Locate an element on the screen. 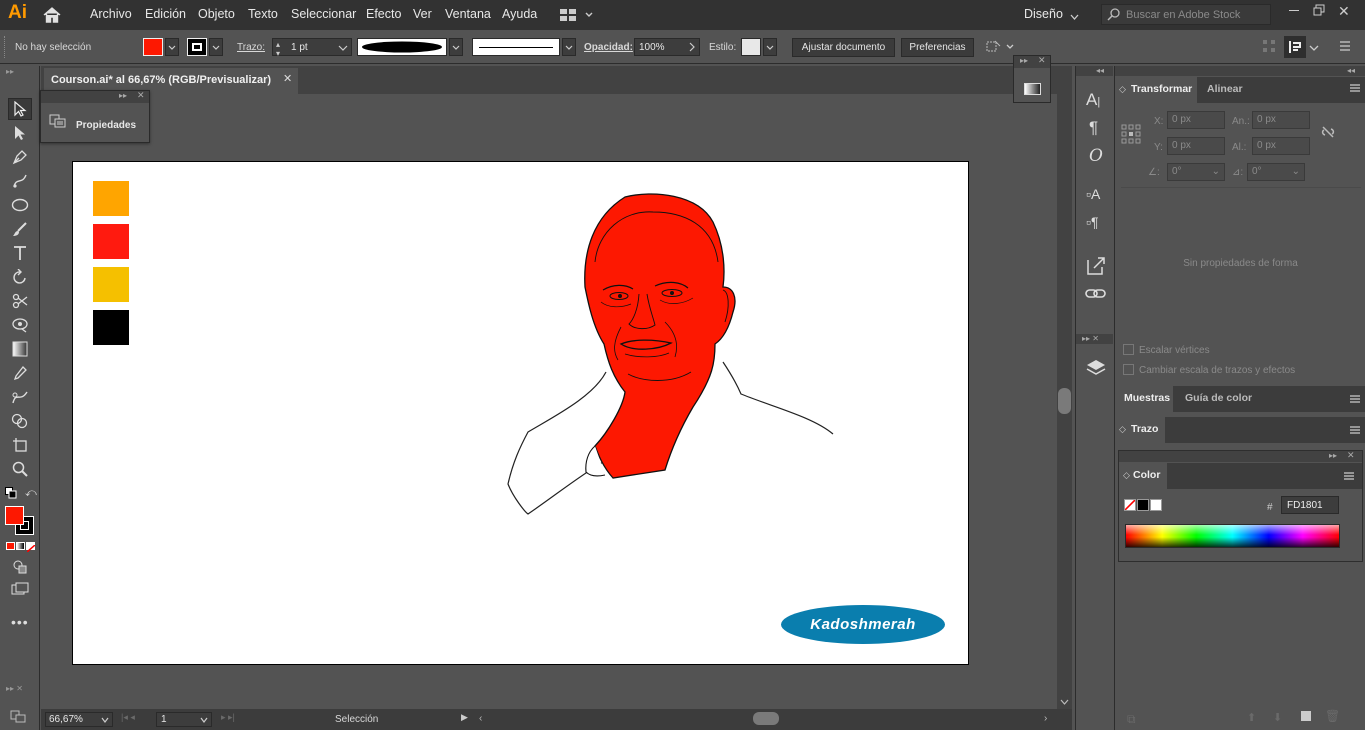 The width and height of the screenshot is (1365, 730). scale-strokes-checkbox is located at coordinates (1128, 369).